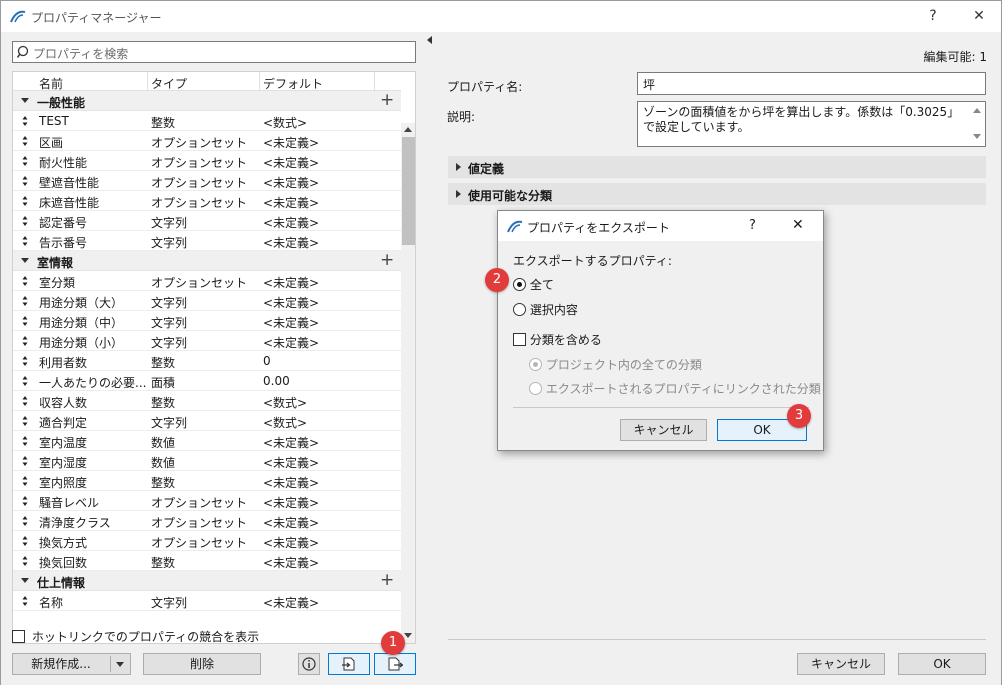  Describe the element at coordinates (557, 339) in the screenshot. I see `include-classifications-checkbox: 分類を含める` at that location.